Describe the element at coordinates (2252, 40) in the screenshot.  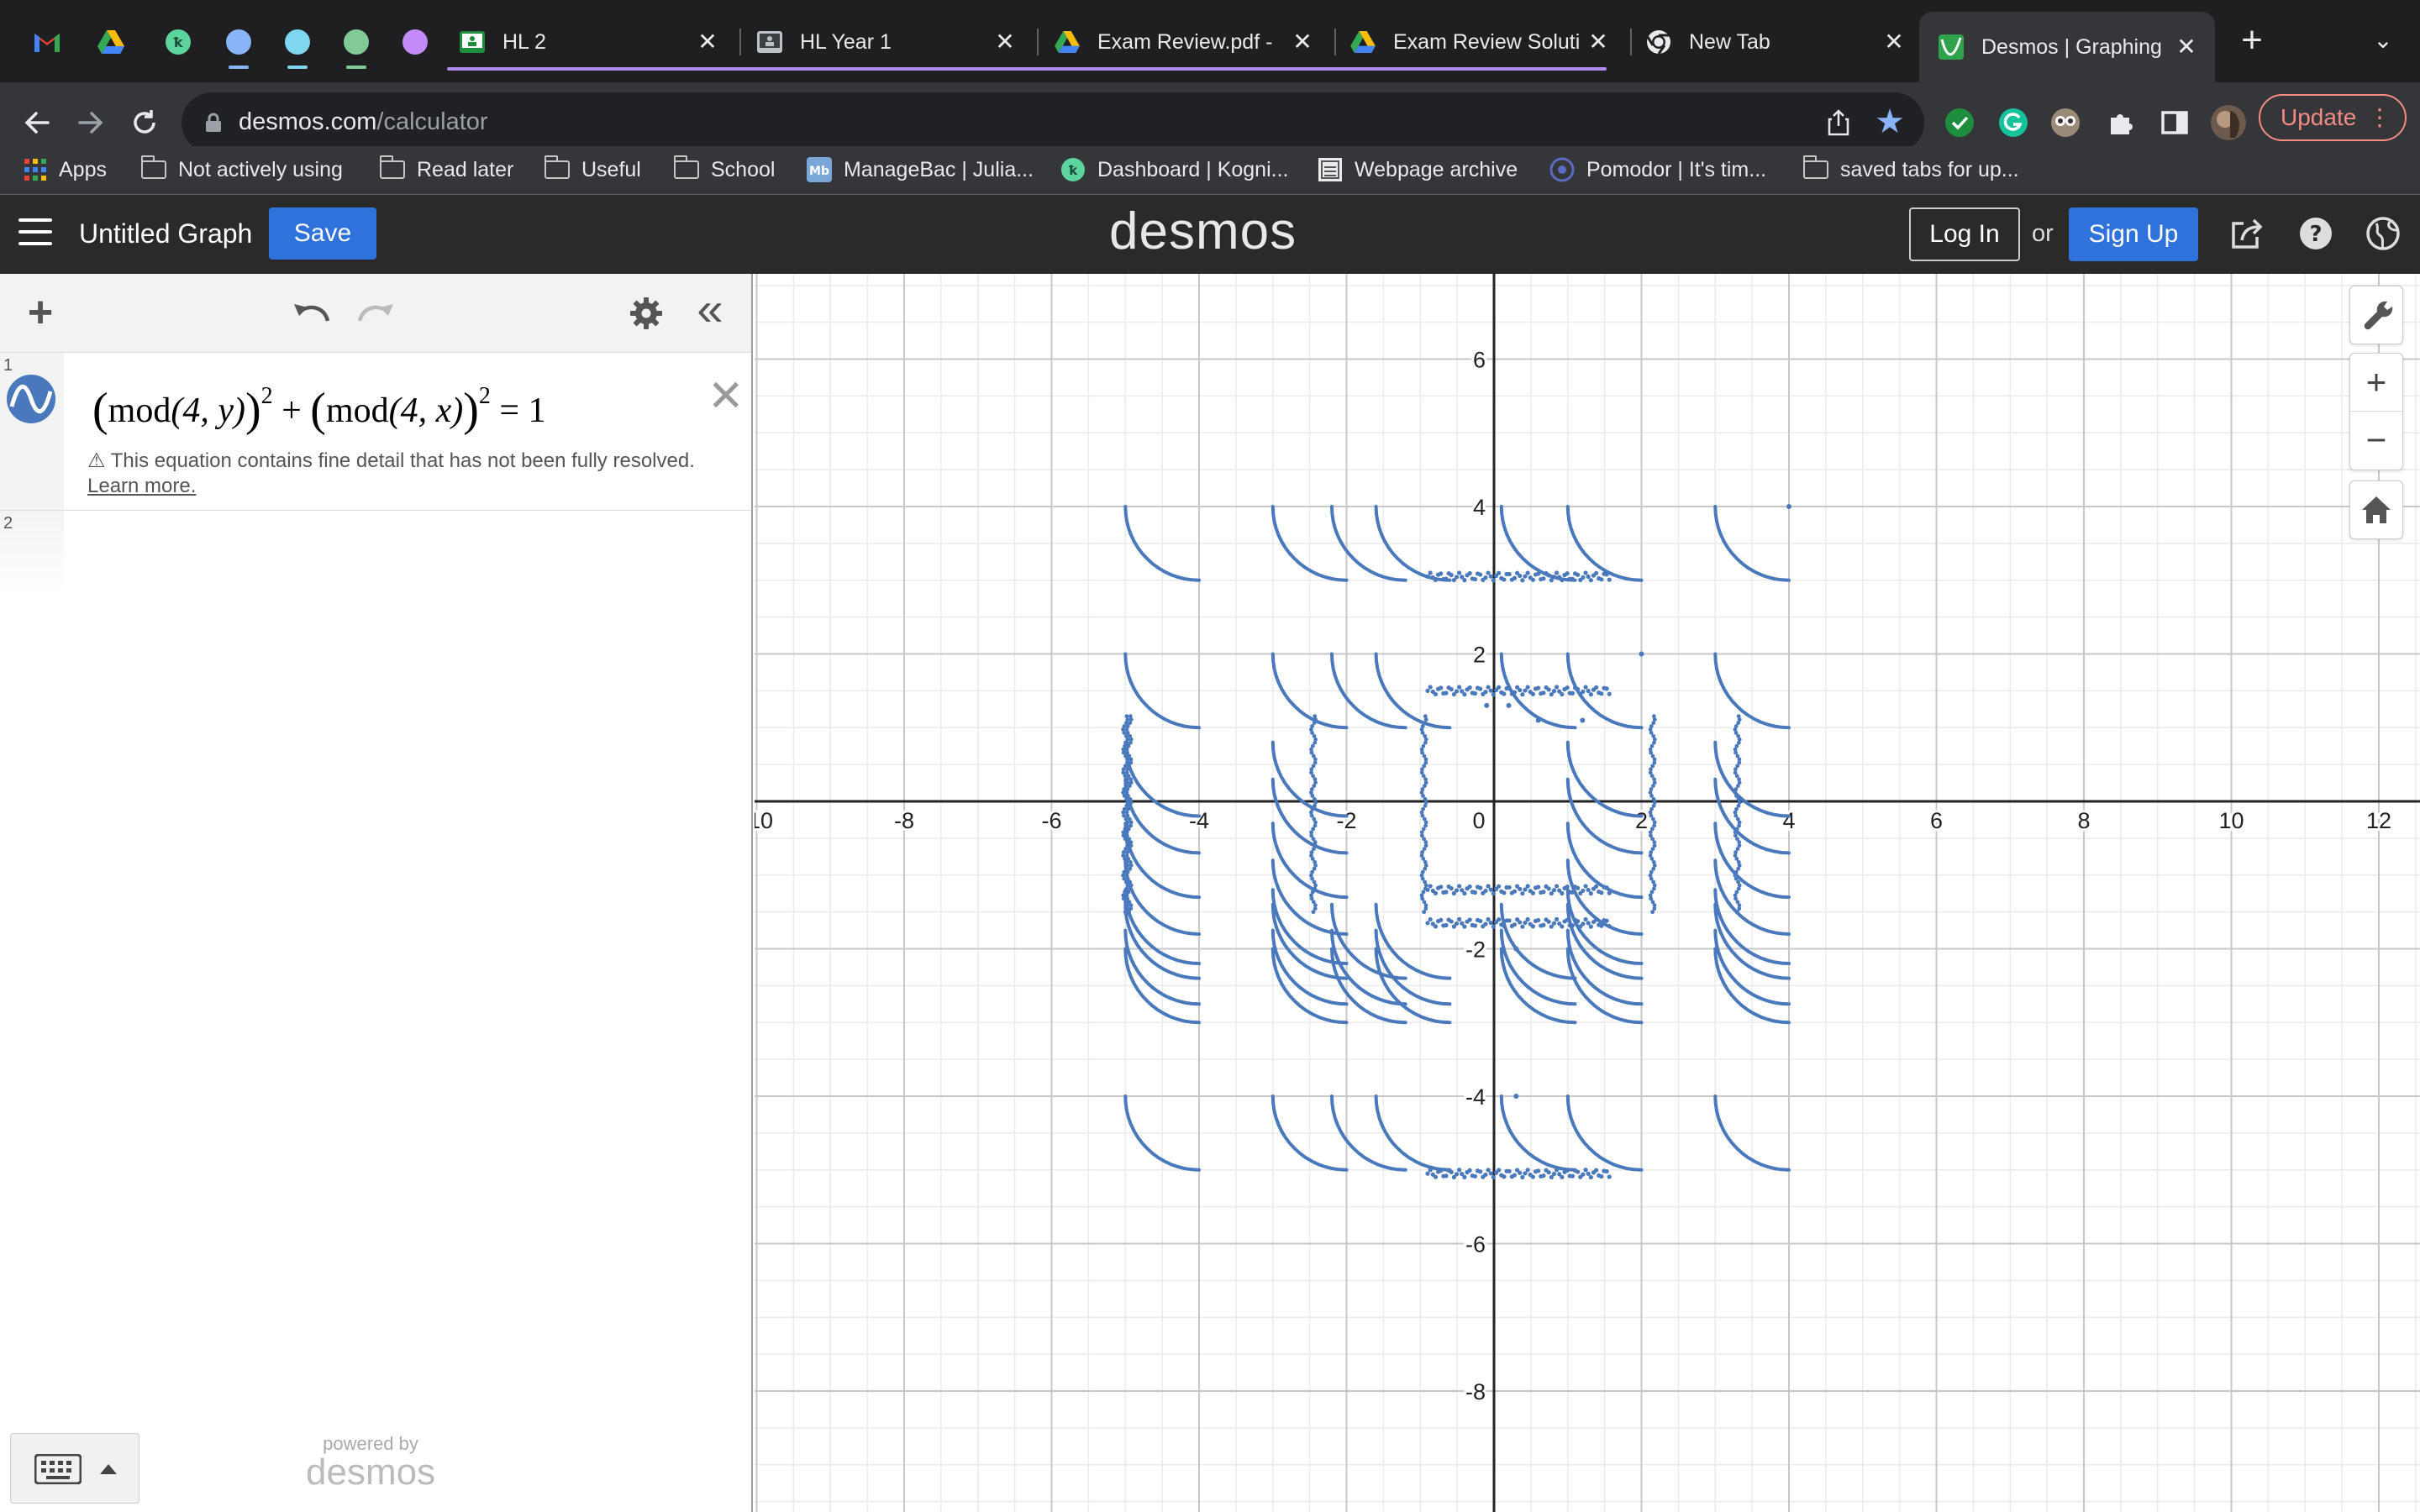
I see `new-tab-button: +` at that location.